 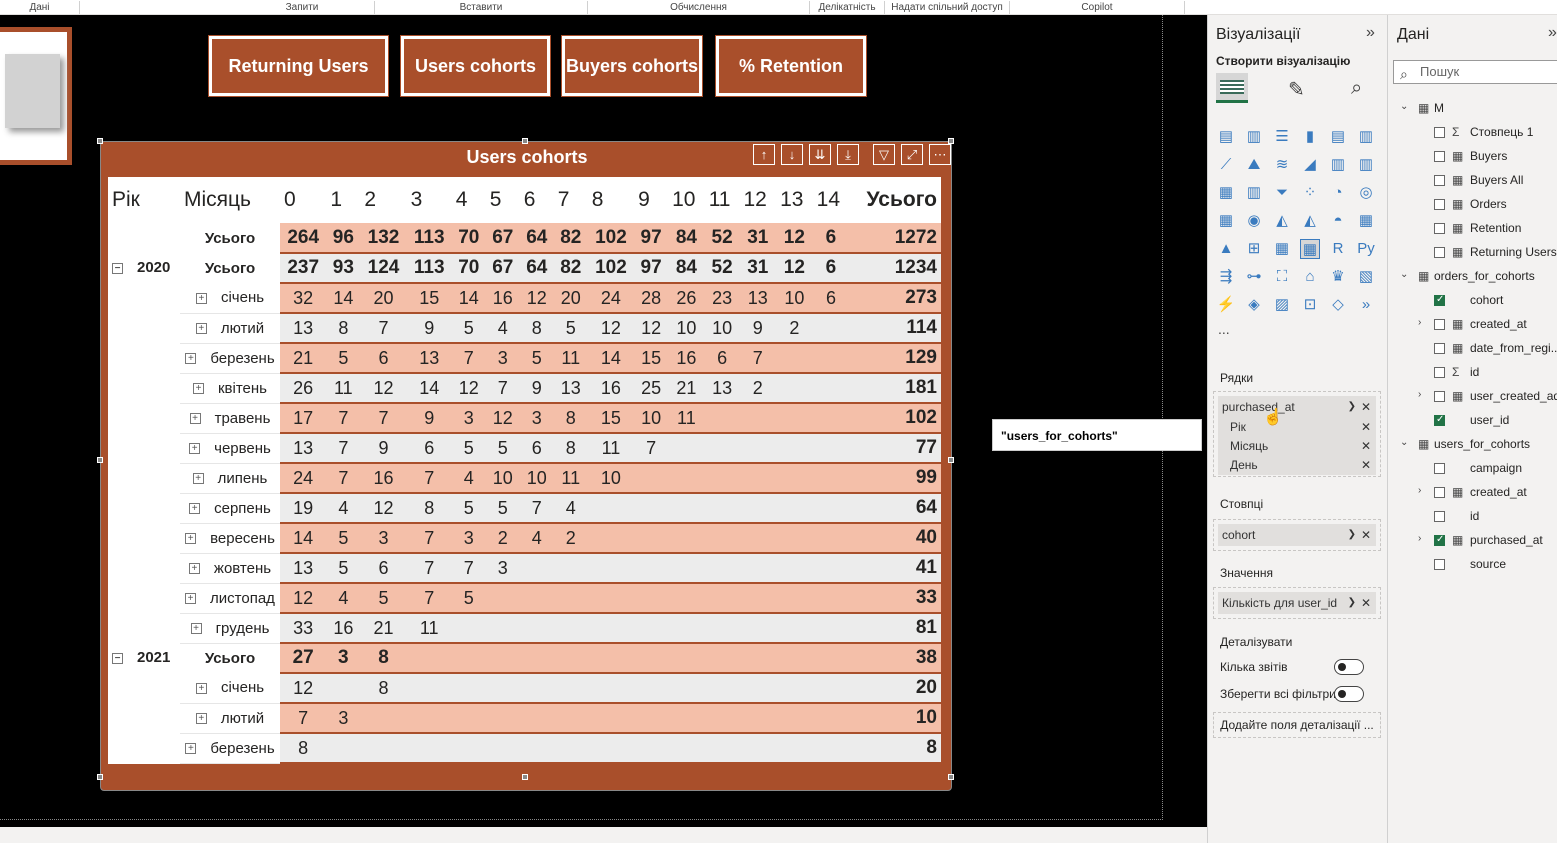 I want to click on rows-well: purchased_at ❯ ✕ Рік ✕ Місяць ✕ День ✕, so click(x=1297, y=434).